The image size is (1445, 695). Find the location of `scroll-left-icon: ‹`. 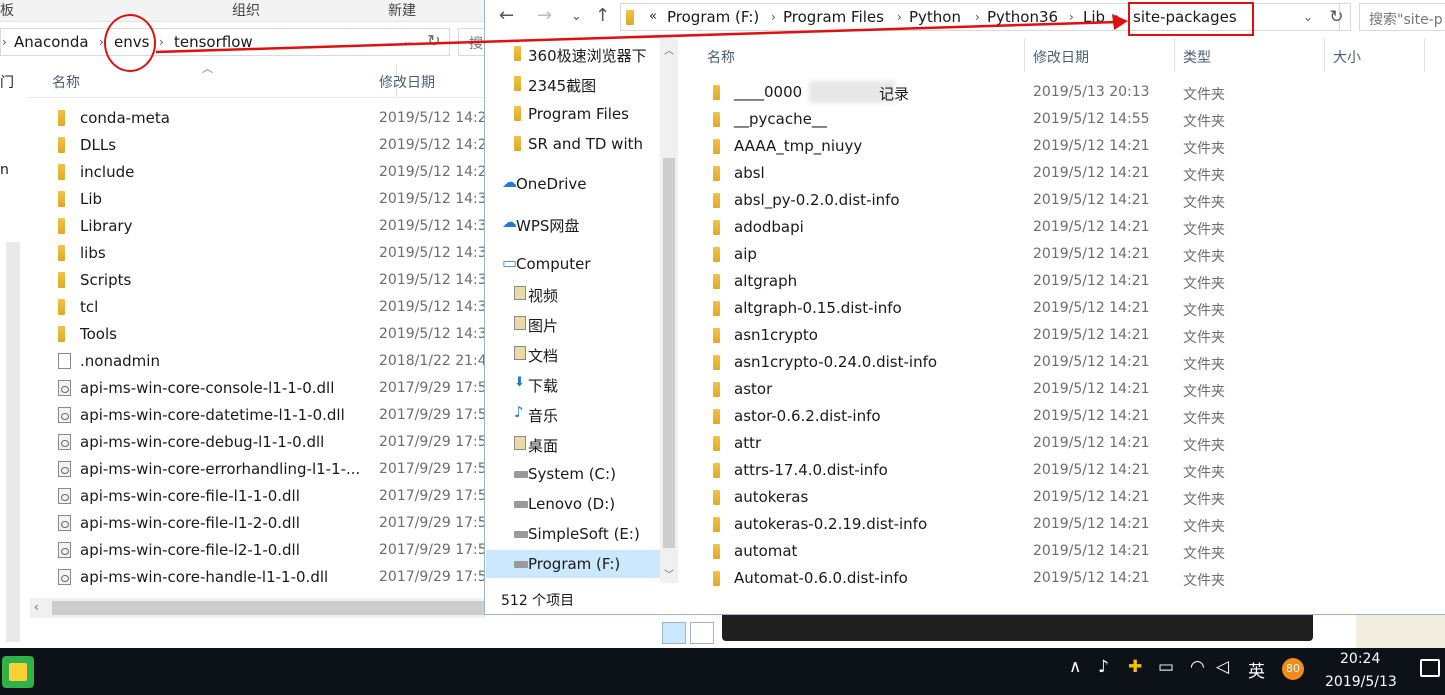

scroll-left-icon: ‹ is located at coordinates (36, 607).